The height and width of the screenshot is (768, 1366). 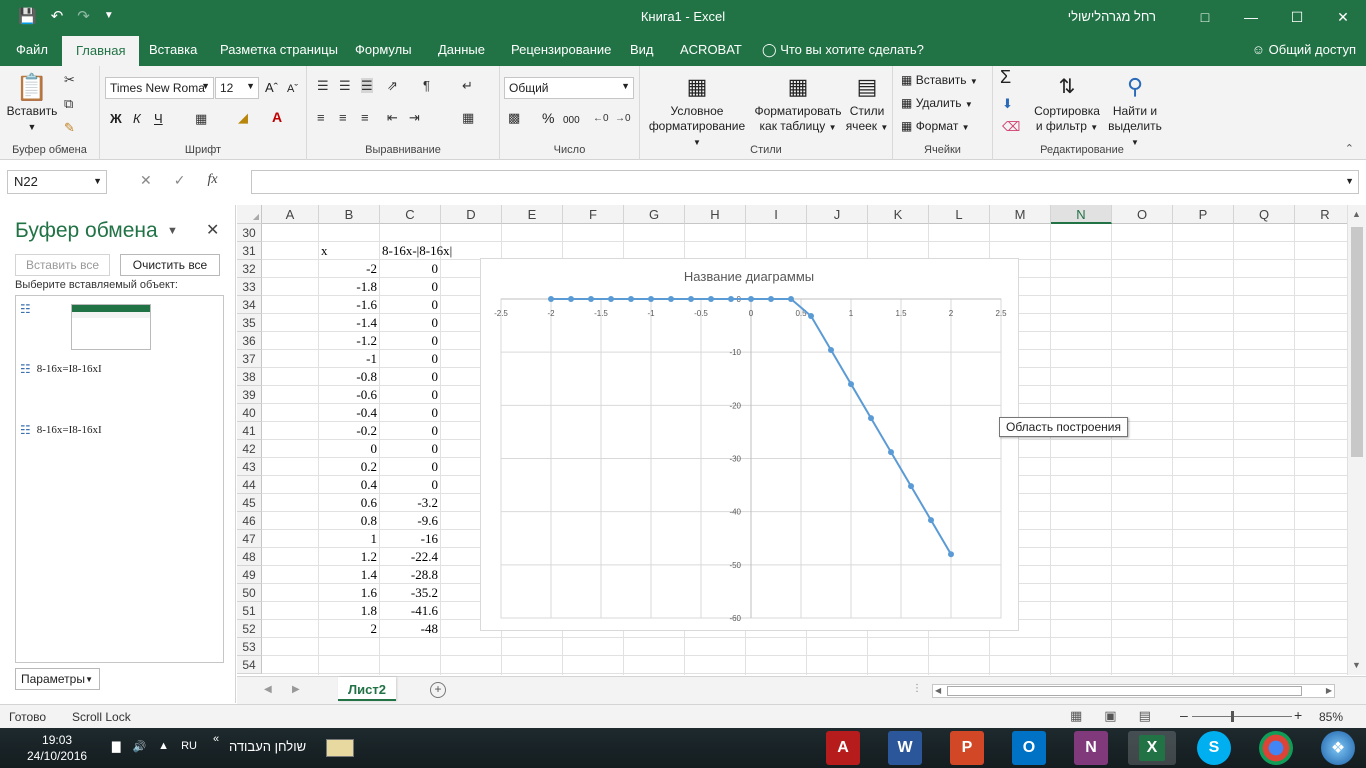 What do you see at coordinates (350, 593) in the screenshot?
I see `cell: 1.6` at bounding box center [350, 593].